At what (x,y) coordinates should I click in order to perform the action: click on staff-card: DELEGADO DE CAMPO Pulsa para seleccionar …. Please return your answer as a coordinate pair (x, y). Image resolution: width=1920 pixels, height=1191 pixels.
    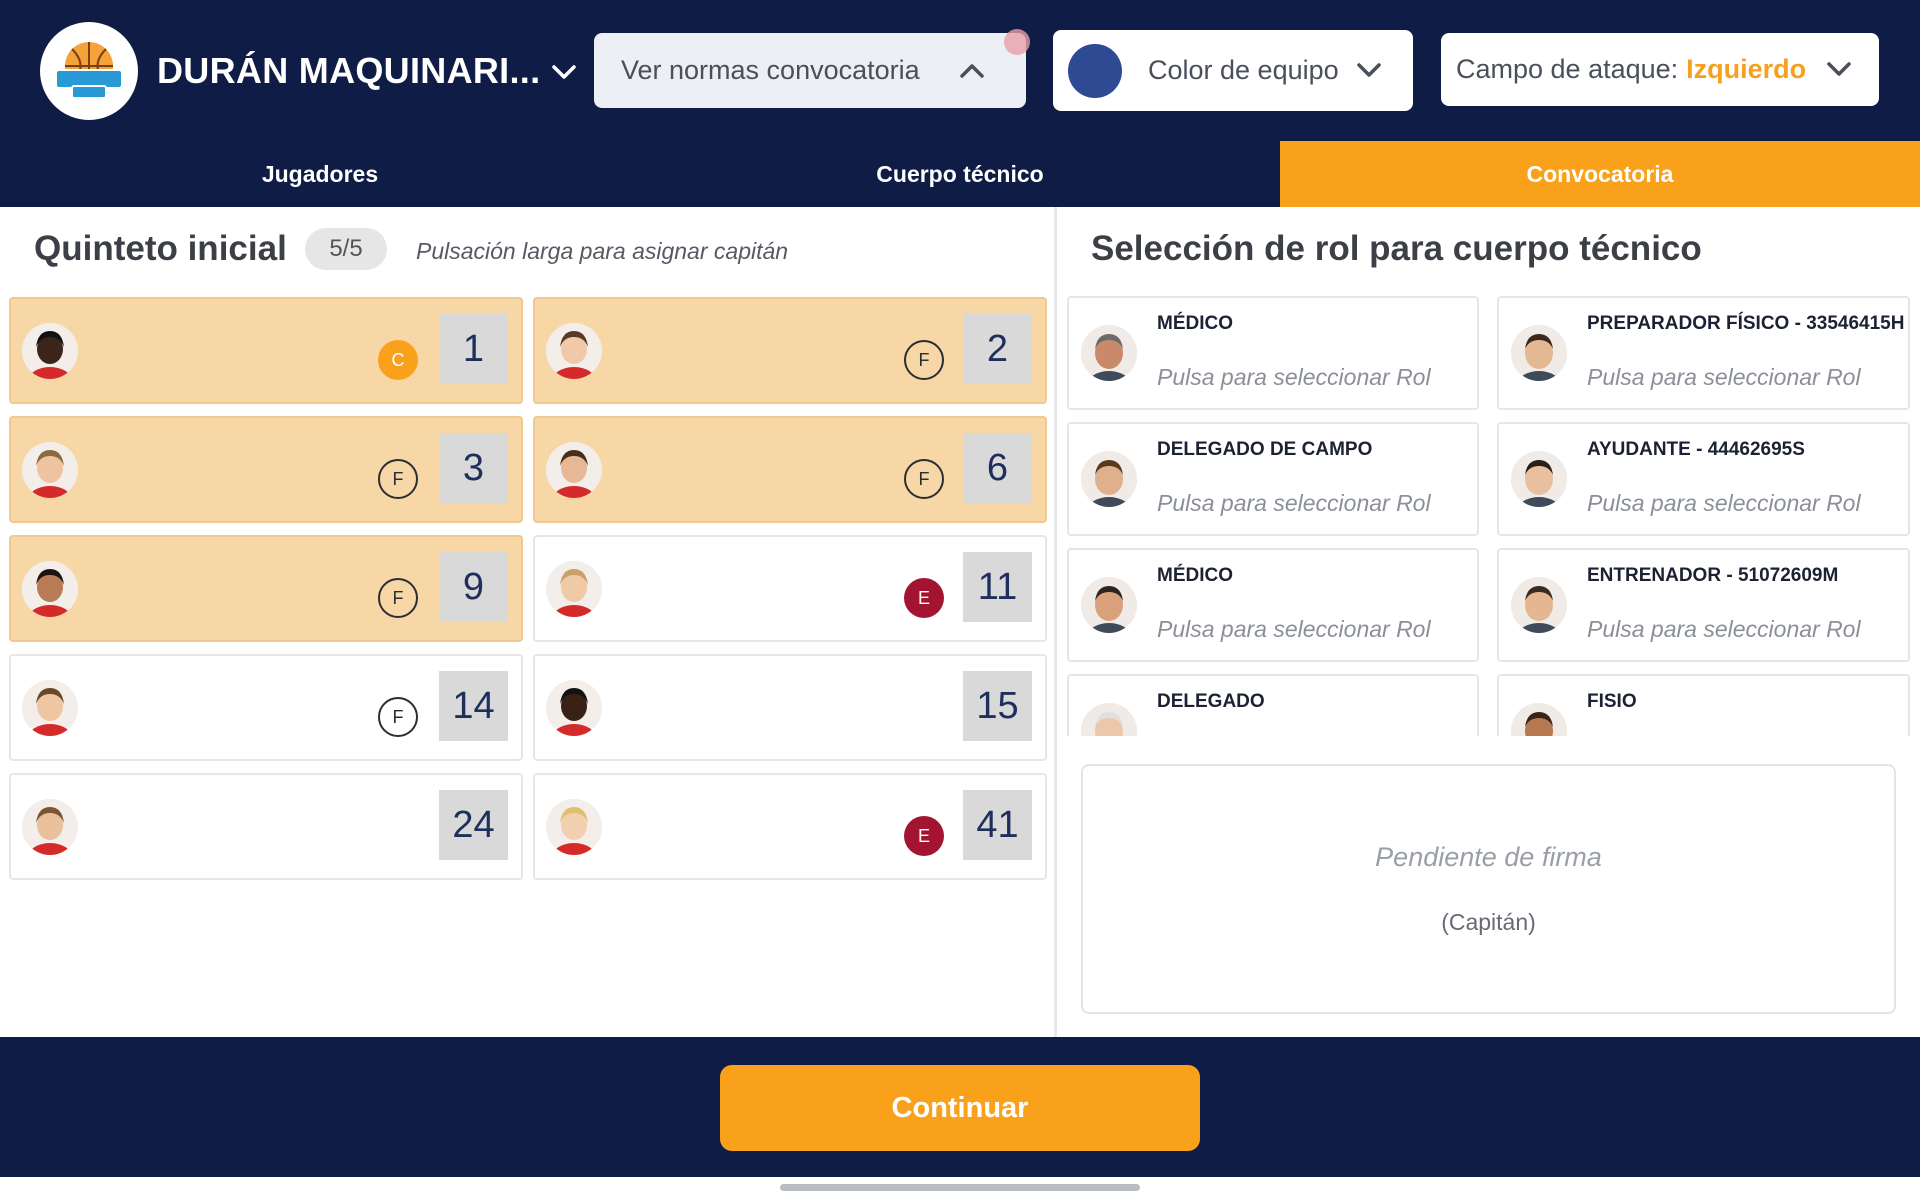
    Looking at the image, I should click on (1273, 479).